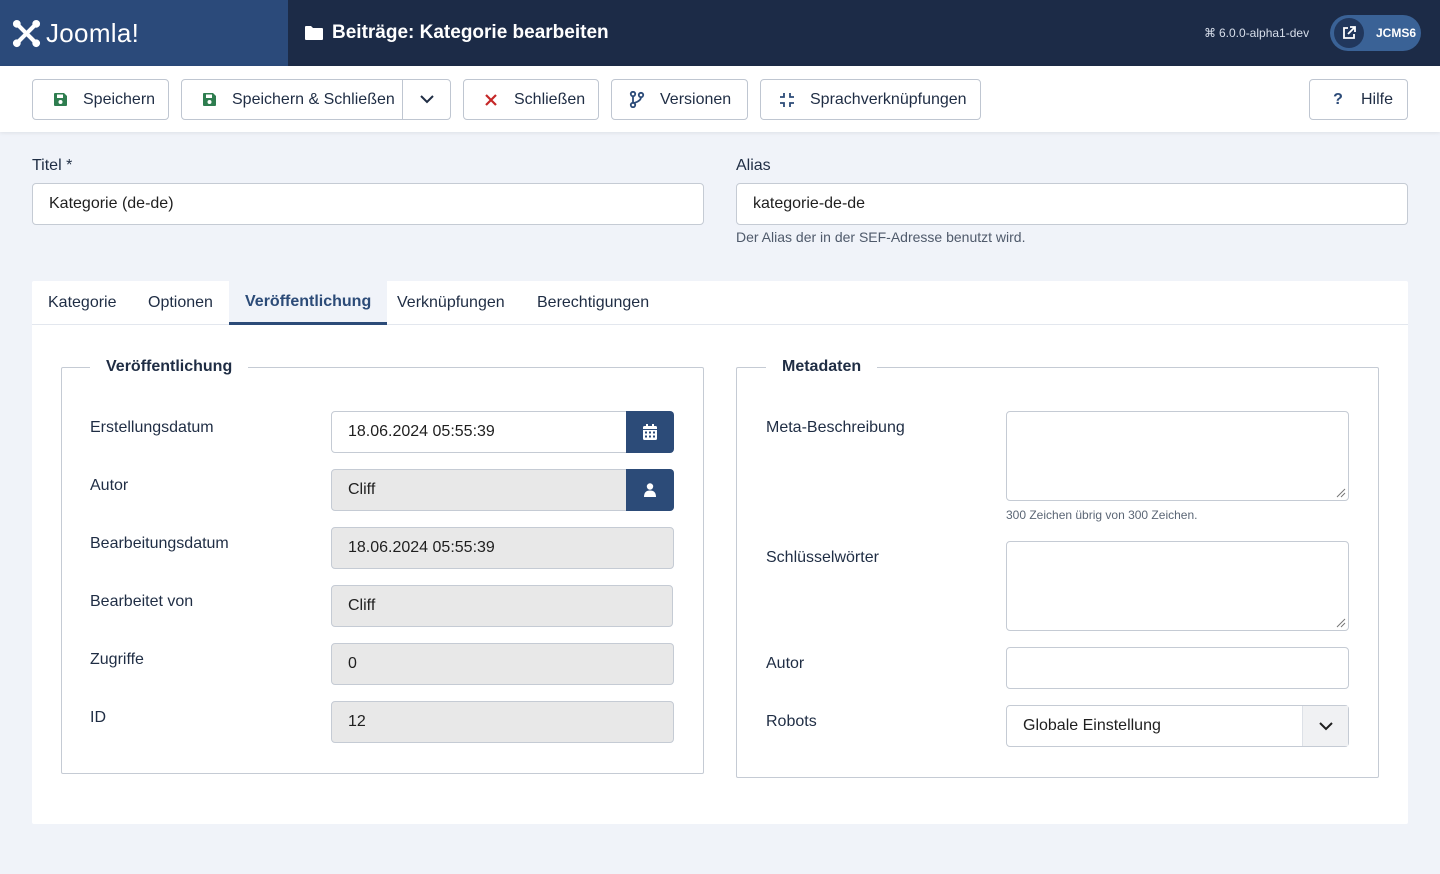 This screenshot has width=1440, height=874. I want to click on close-button: Schließen, so click(531, 99).